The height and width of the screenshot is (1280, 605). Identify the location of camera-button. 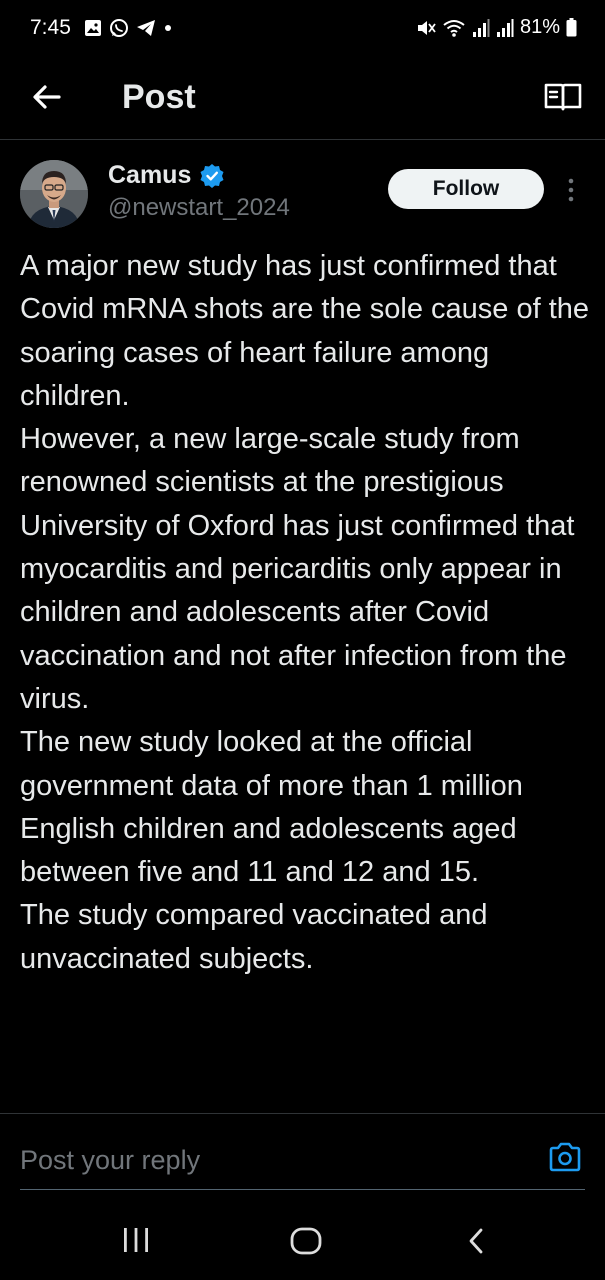
(565, 1157).